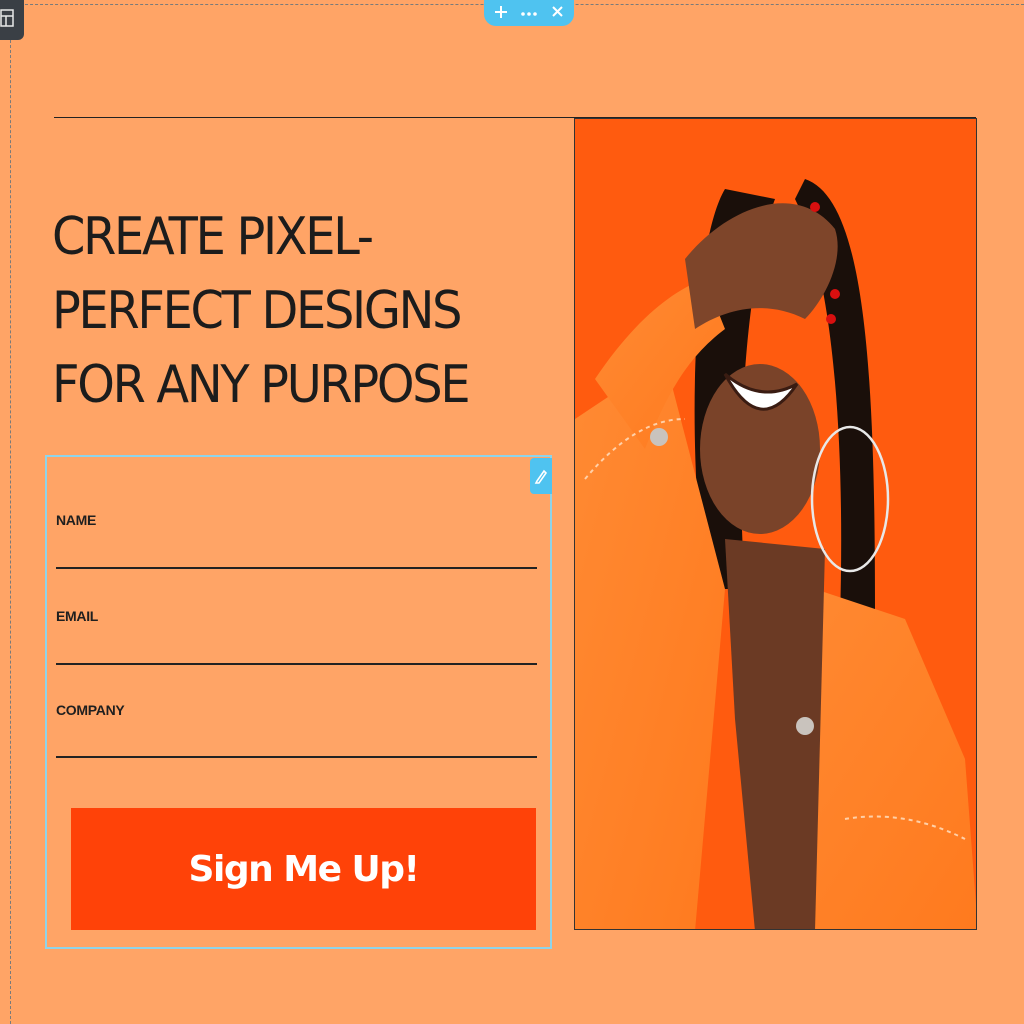 The height and width of the screenshot is (1024, 1024). What do you see at coordinates (77, 616) in the screenshot?
I see `email-label: EMAIL` at bounding box center [77, 616].